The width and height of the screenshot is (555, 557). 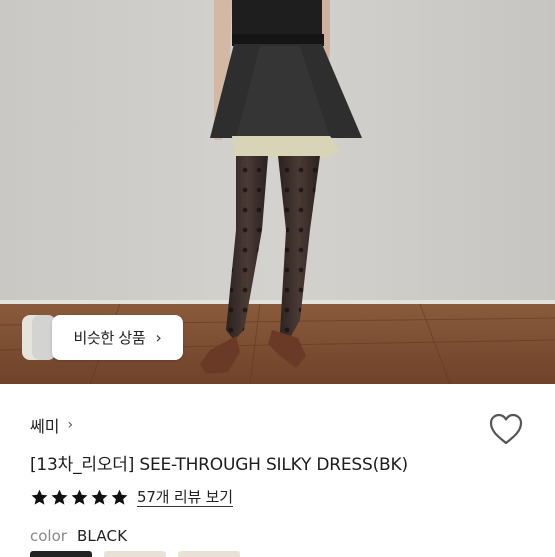 What do you see at coordinates (109, 338) in the screenshot?
I see `similar-products-label: 비슷한 상품` at bounding box center [109, 338].